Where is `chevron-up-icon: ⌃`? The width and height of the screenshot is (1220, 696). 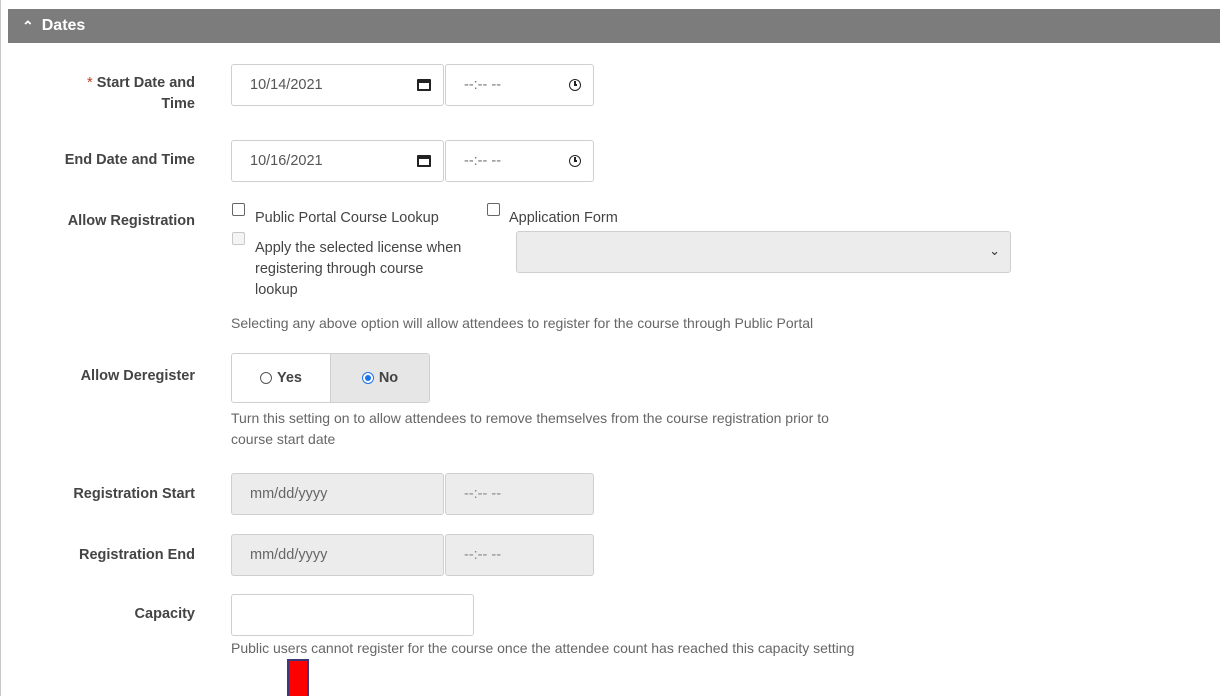 chevron-up-icon: ⌃ is located at coordinates (28, 26).